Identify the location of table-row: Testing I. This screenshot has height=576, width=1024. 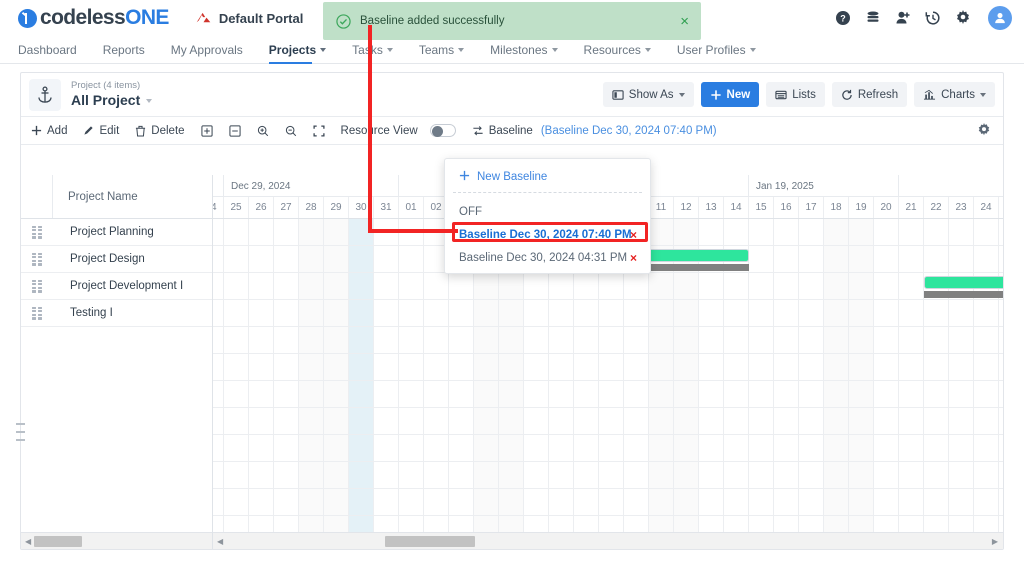
(116, 313).